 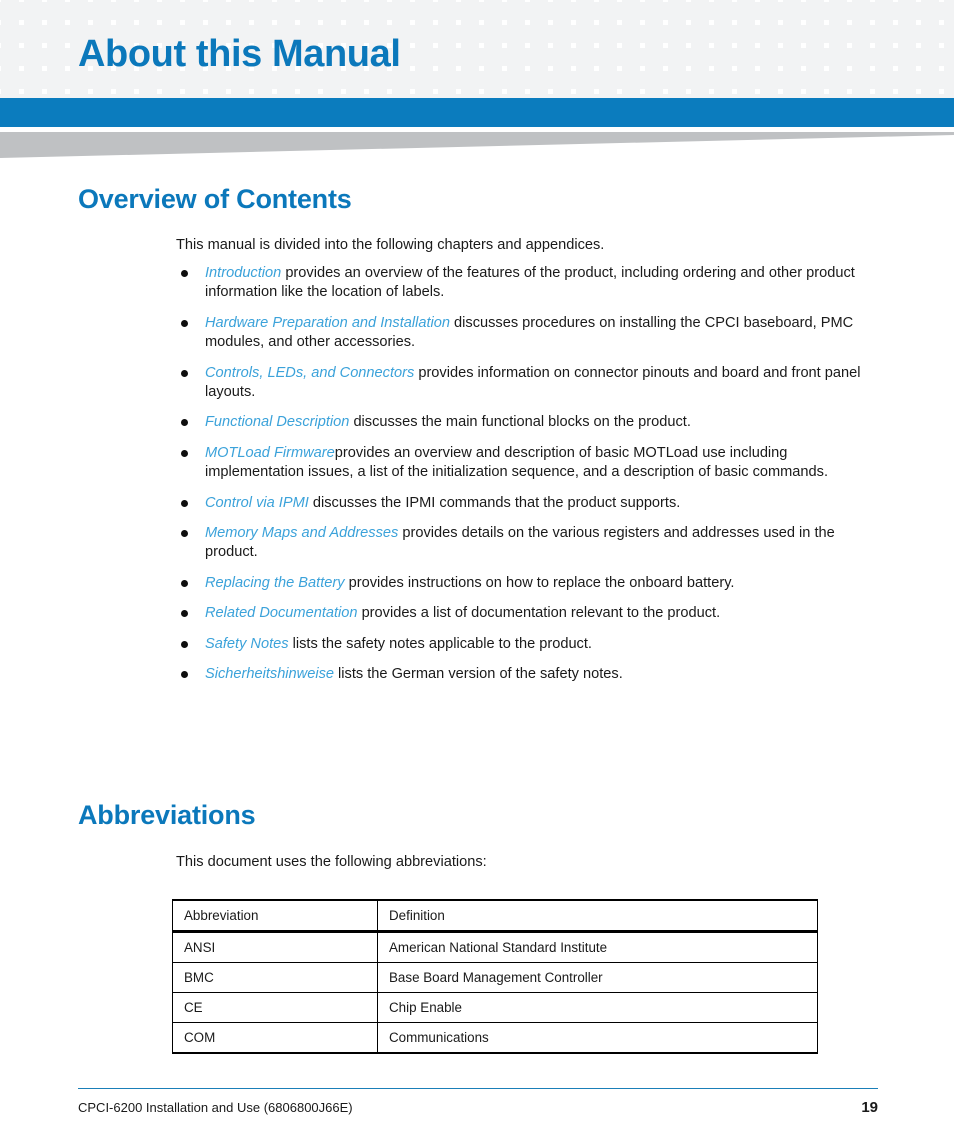 What do you see at coordinates (269, 674) in the screenshot?
I see `cross-reference-link: Sicherheitshinweise` at bounding box center [269, 674].